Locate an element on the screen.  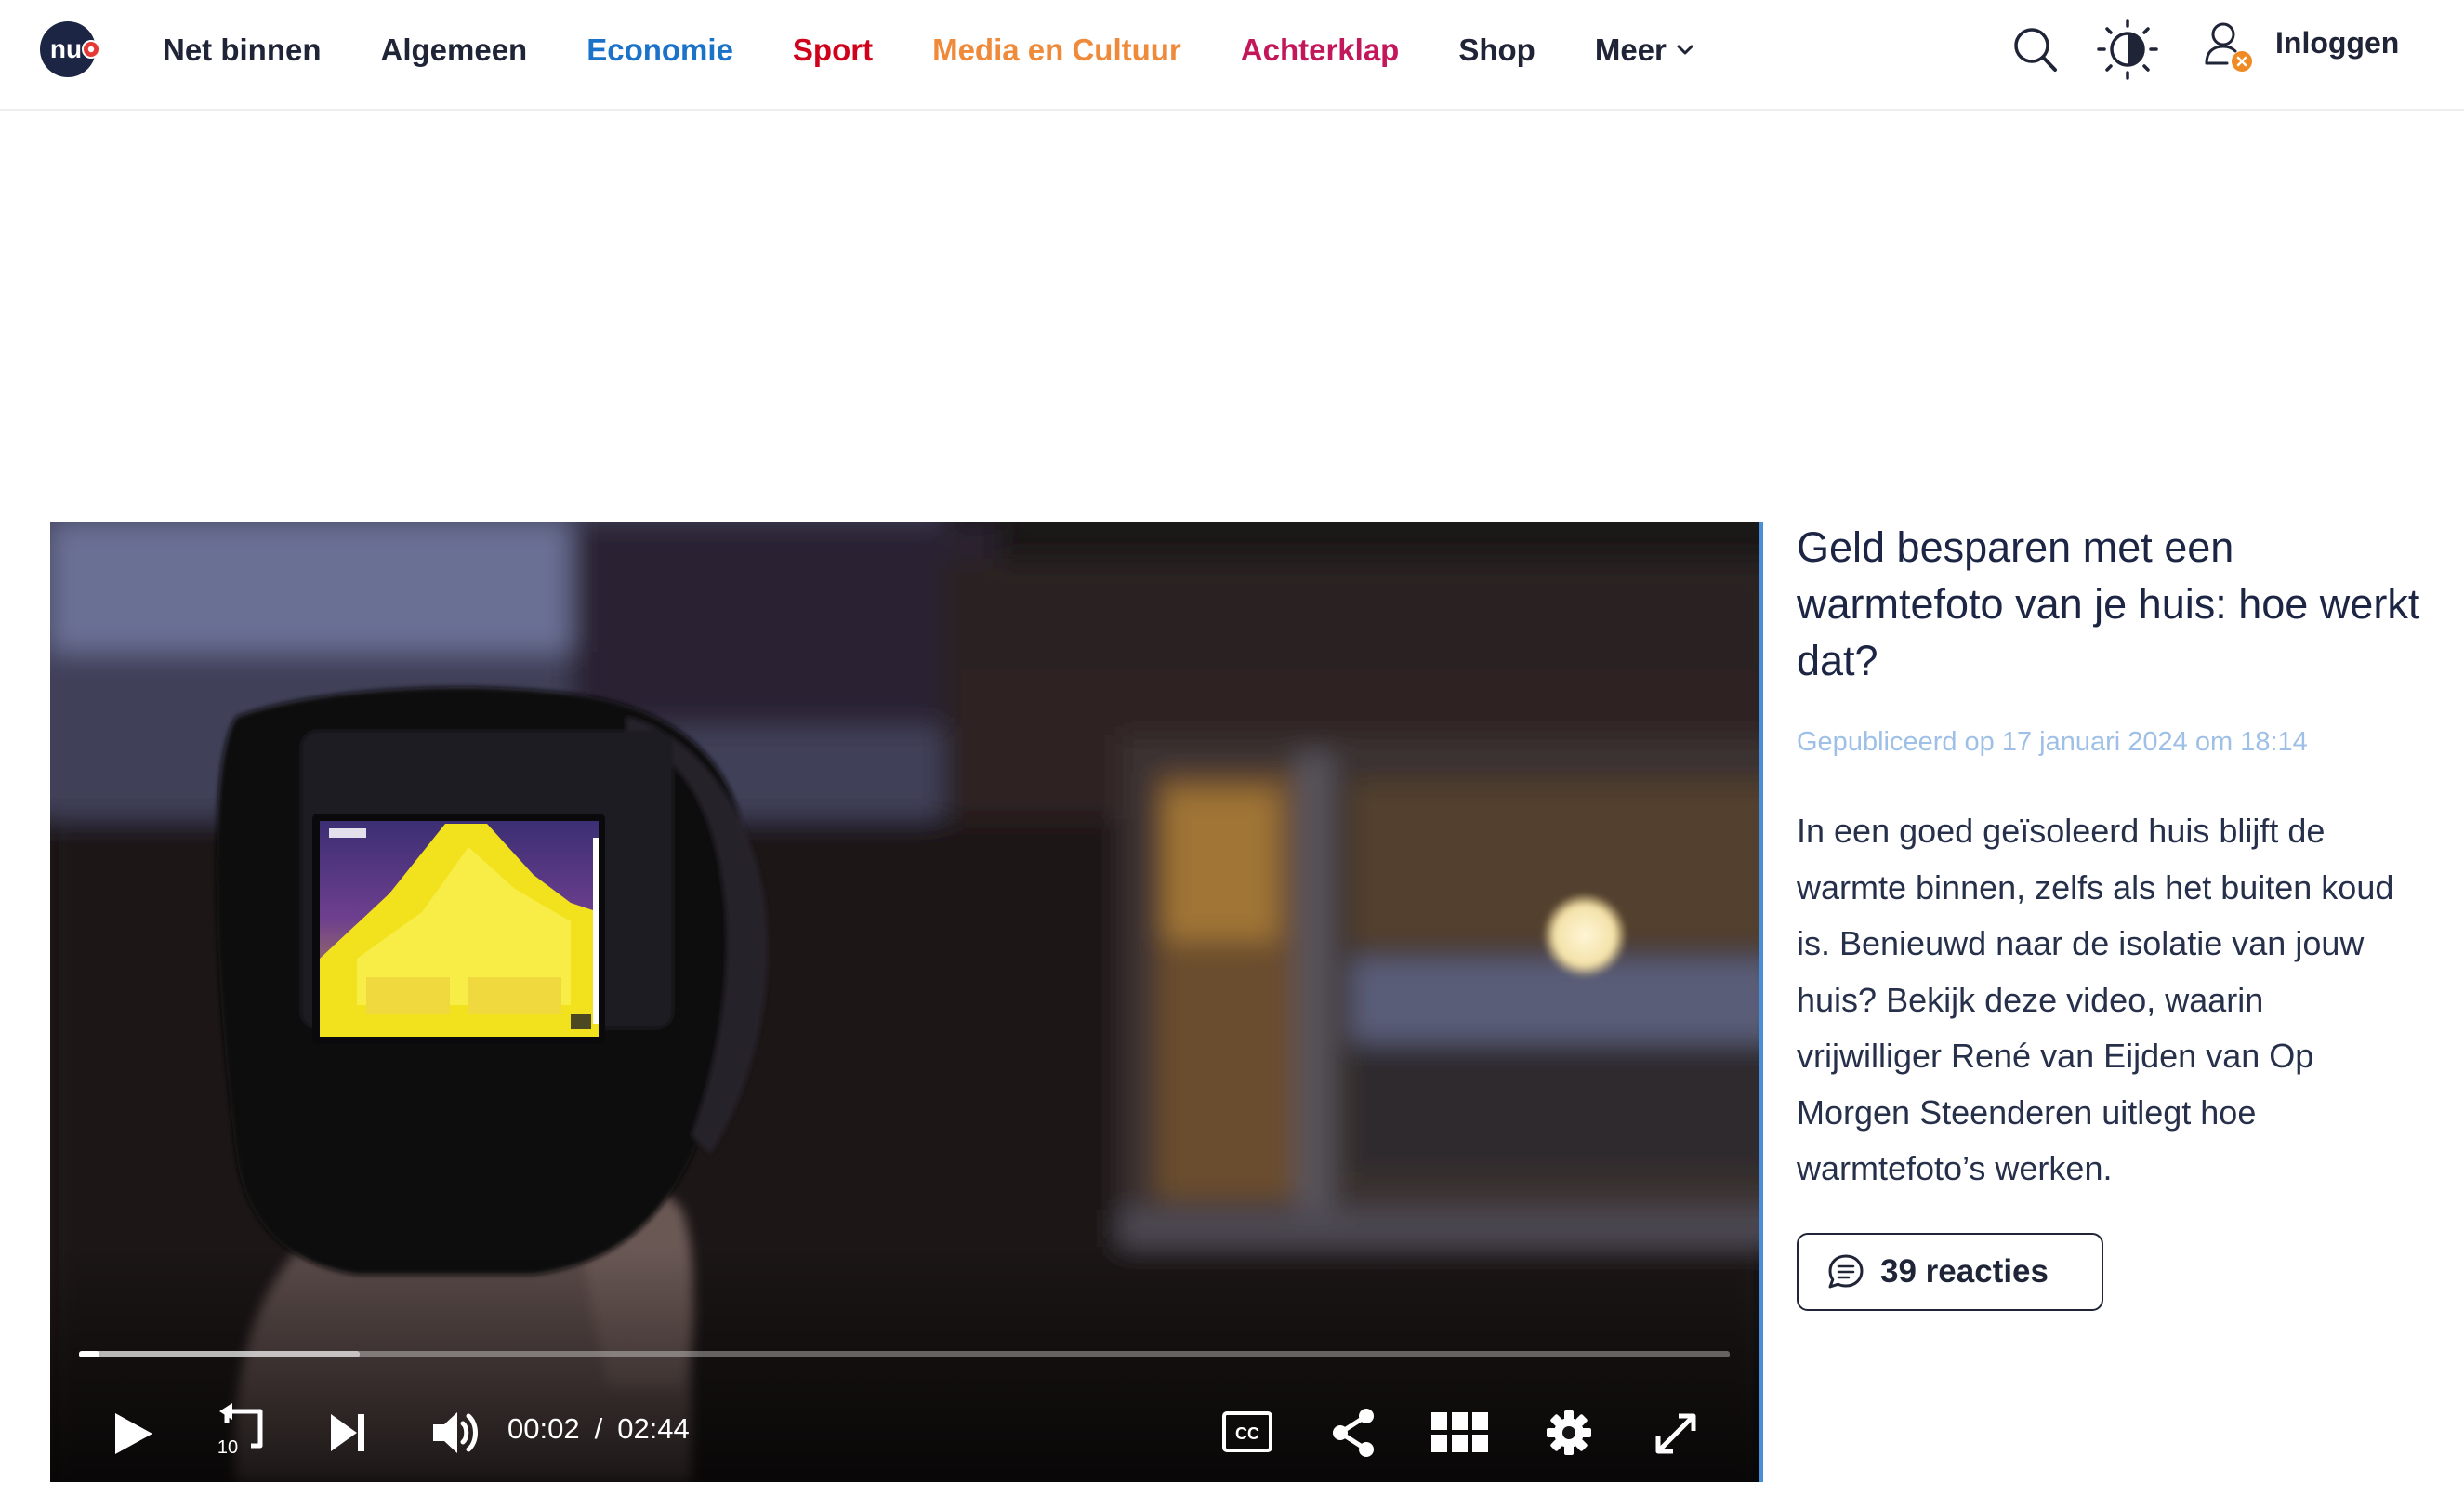
published-date: Gepubliceerd op 17 januari 2024 om 18:14 is located at coordinates (2052, 742).